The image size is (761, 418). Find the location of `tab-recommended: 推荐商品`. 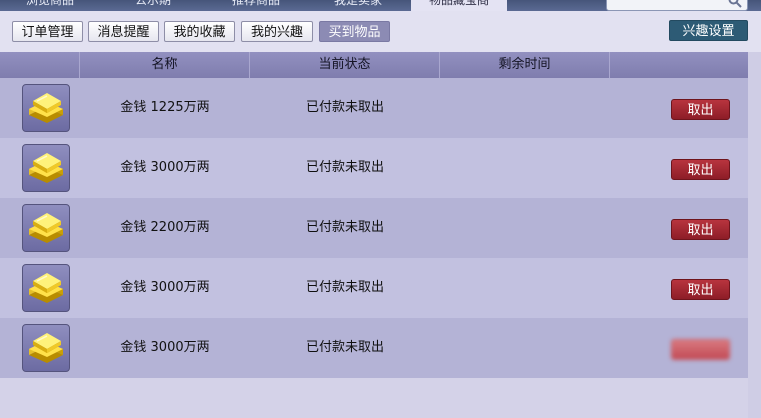

tab-recommended: 推荐商品 is located at coordinates (256, 5).